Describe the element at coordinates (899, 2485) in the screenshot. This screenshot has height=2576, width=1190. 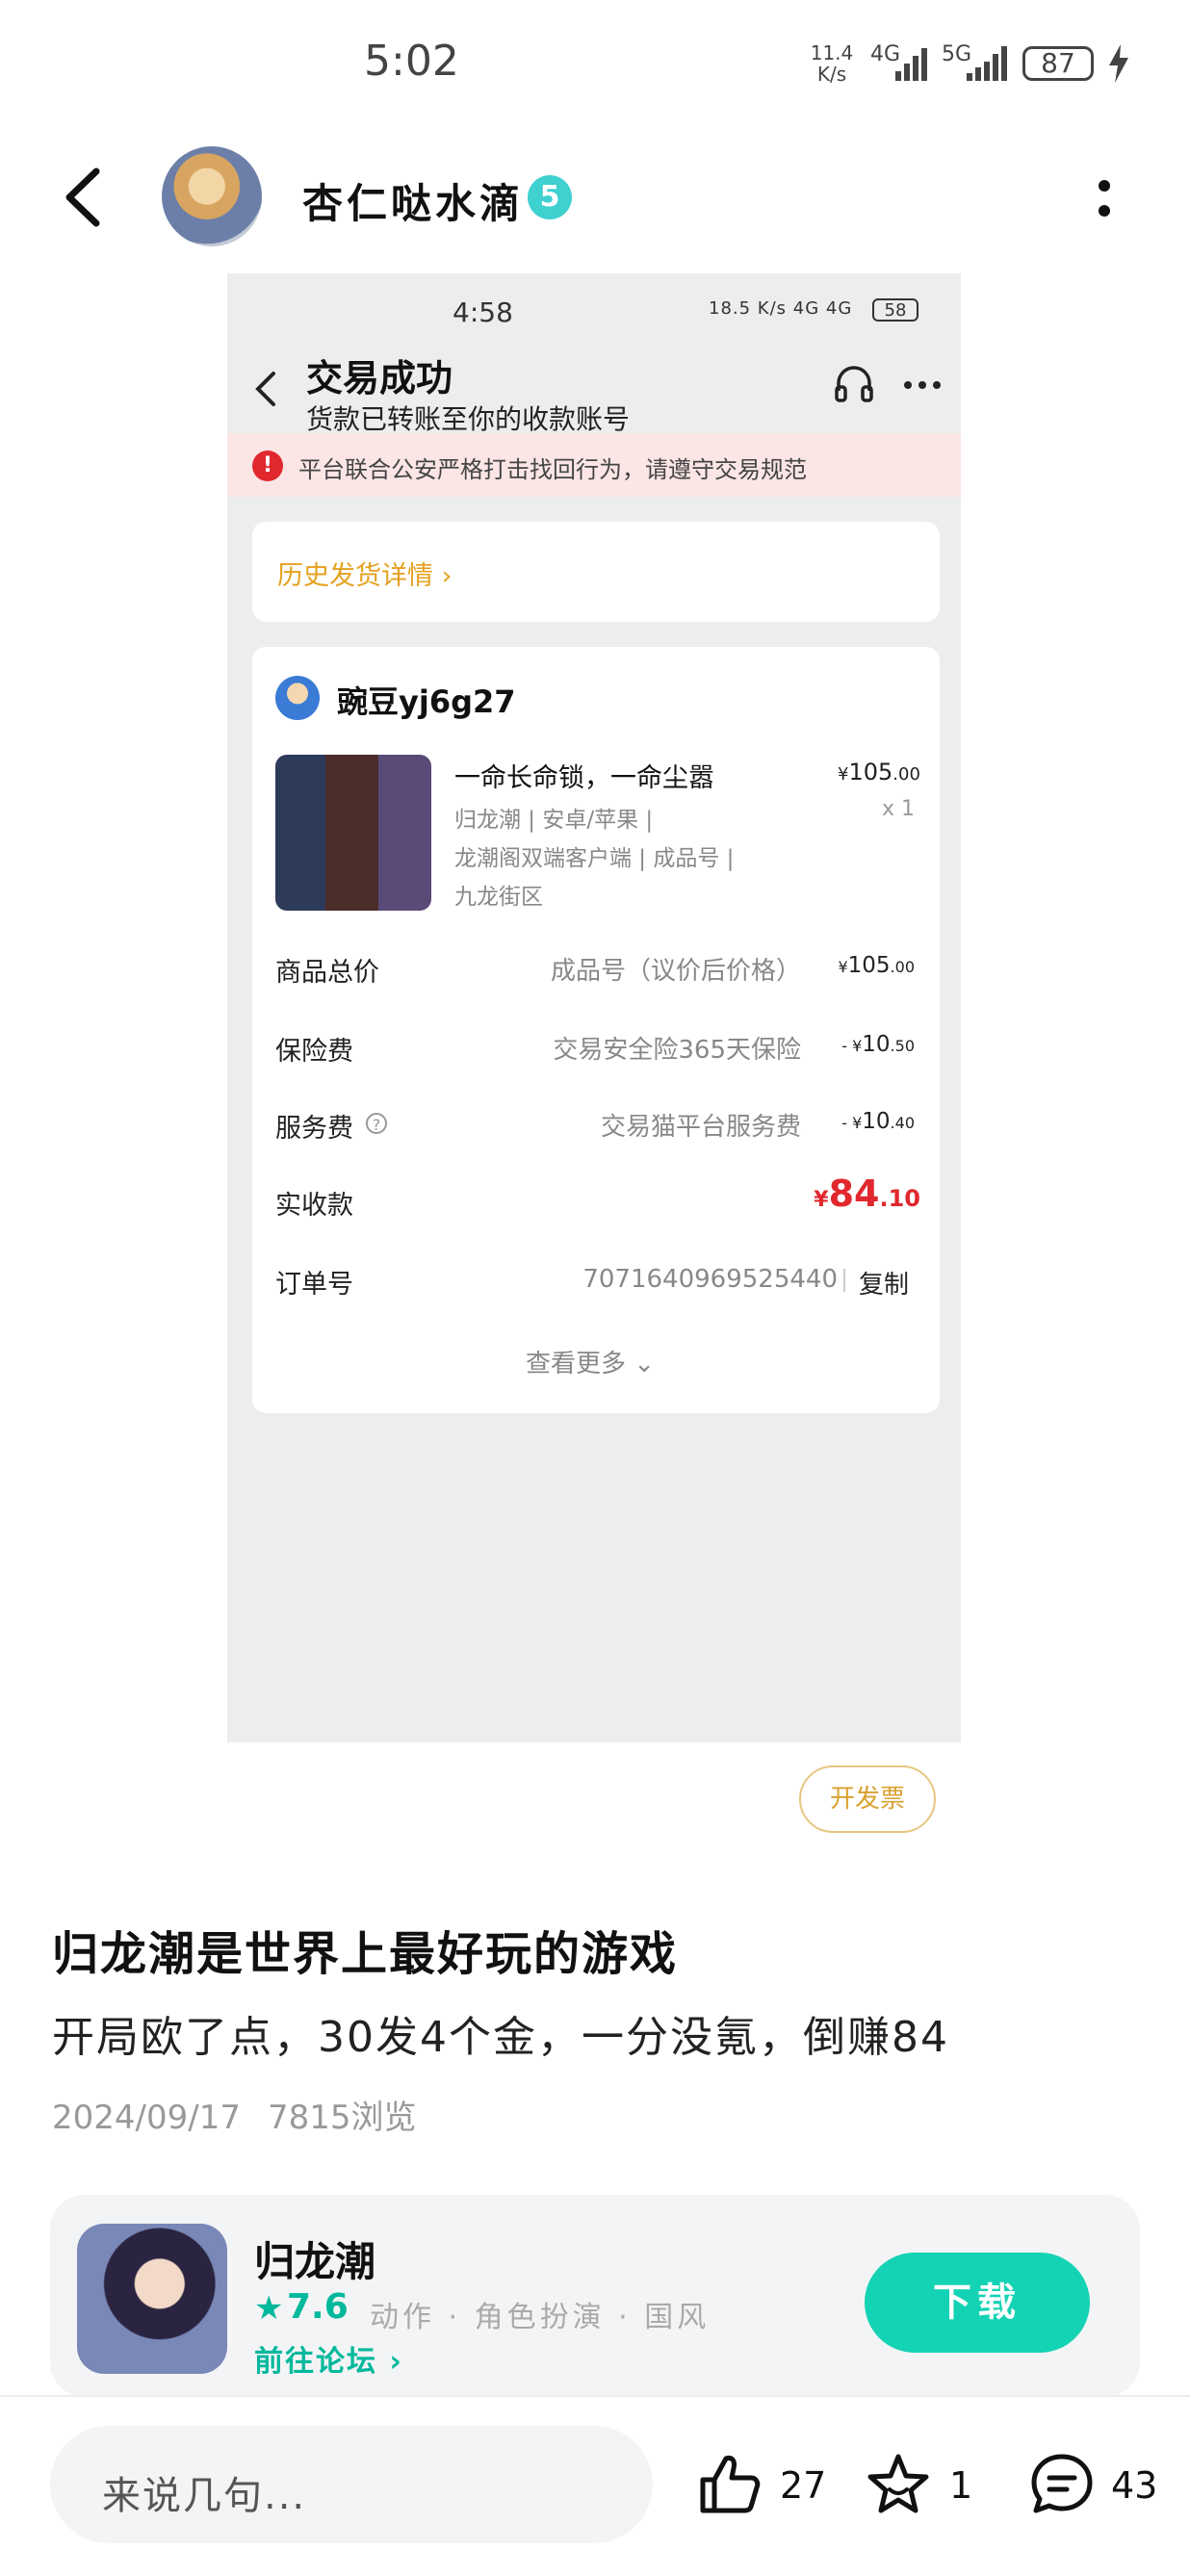
I see `favorite-star-icon` at that location.